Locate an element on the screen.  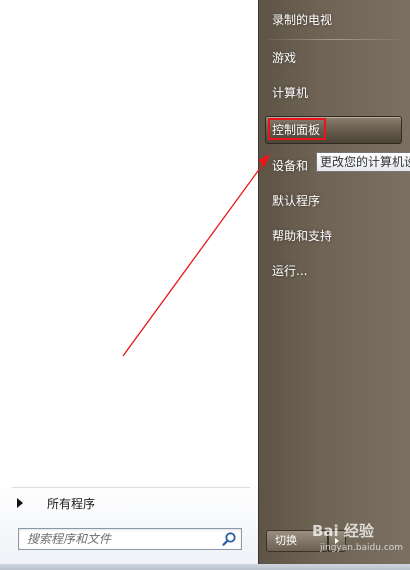
search-input is located at coordinates (120, 539).